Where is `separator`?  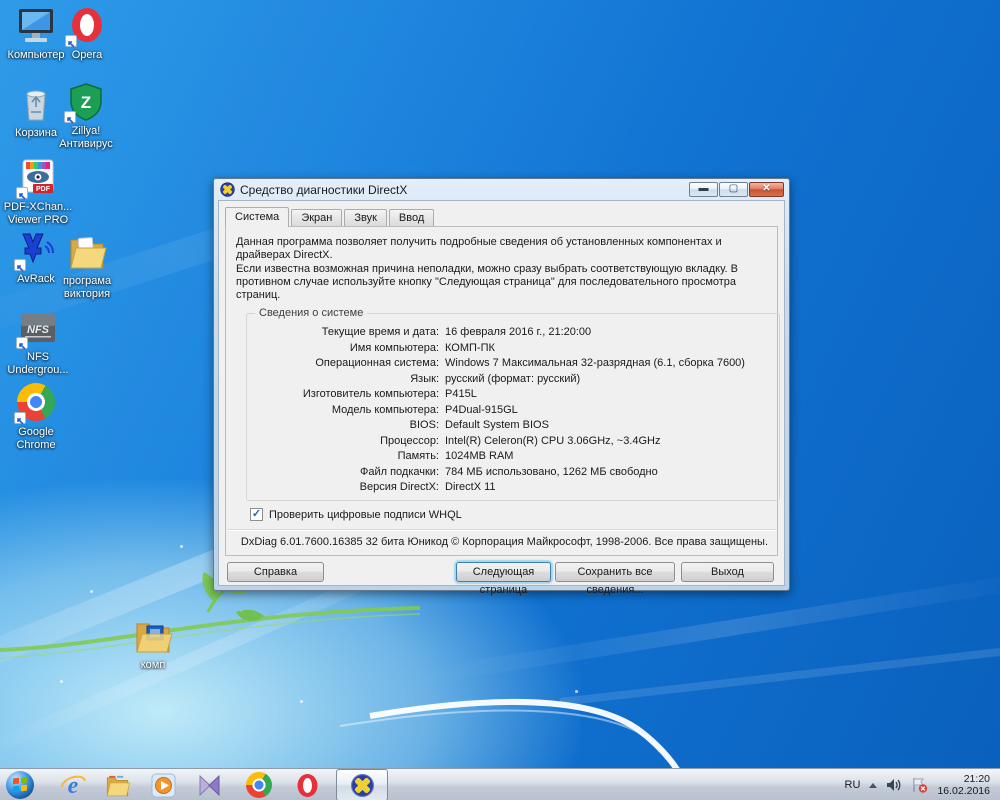 separator is located at coordinates (501, 530).